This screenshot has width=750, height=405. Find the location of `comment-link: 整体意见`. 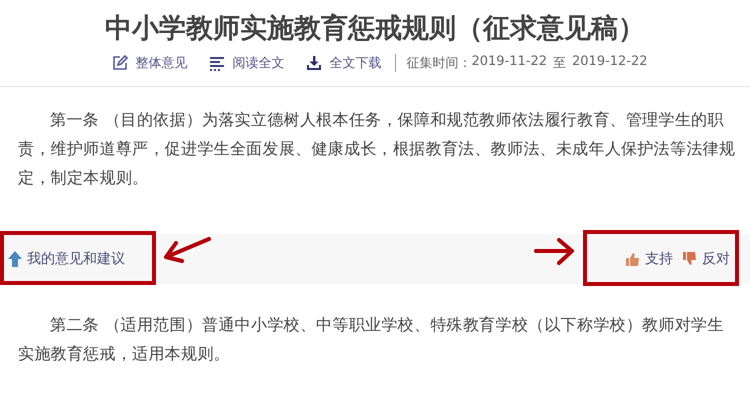

comment-link: 整体意见 is located at coordinates (150, 63).